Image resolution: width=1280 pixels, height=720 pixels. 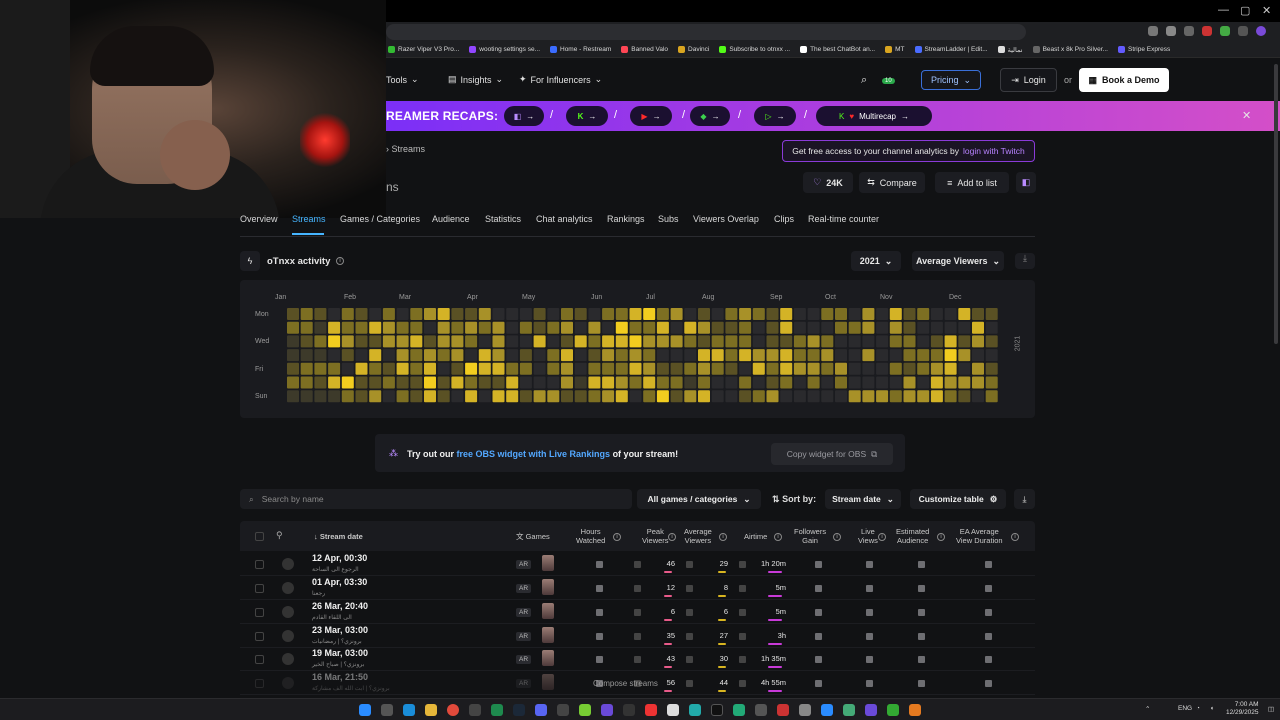 I want to click on play-icon, so click(x=288, y=683).